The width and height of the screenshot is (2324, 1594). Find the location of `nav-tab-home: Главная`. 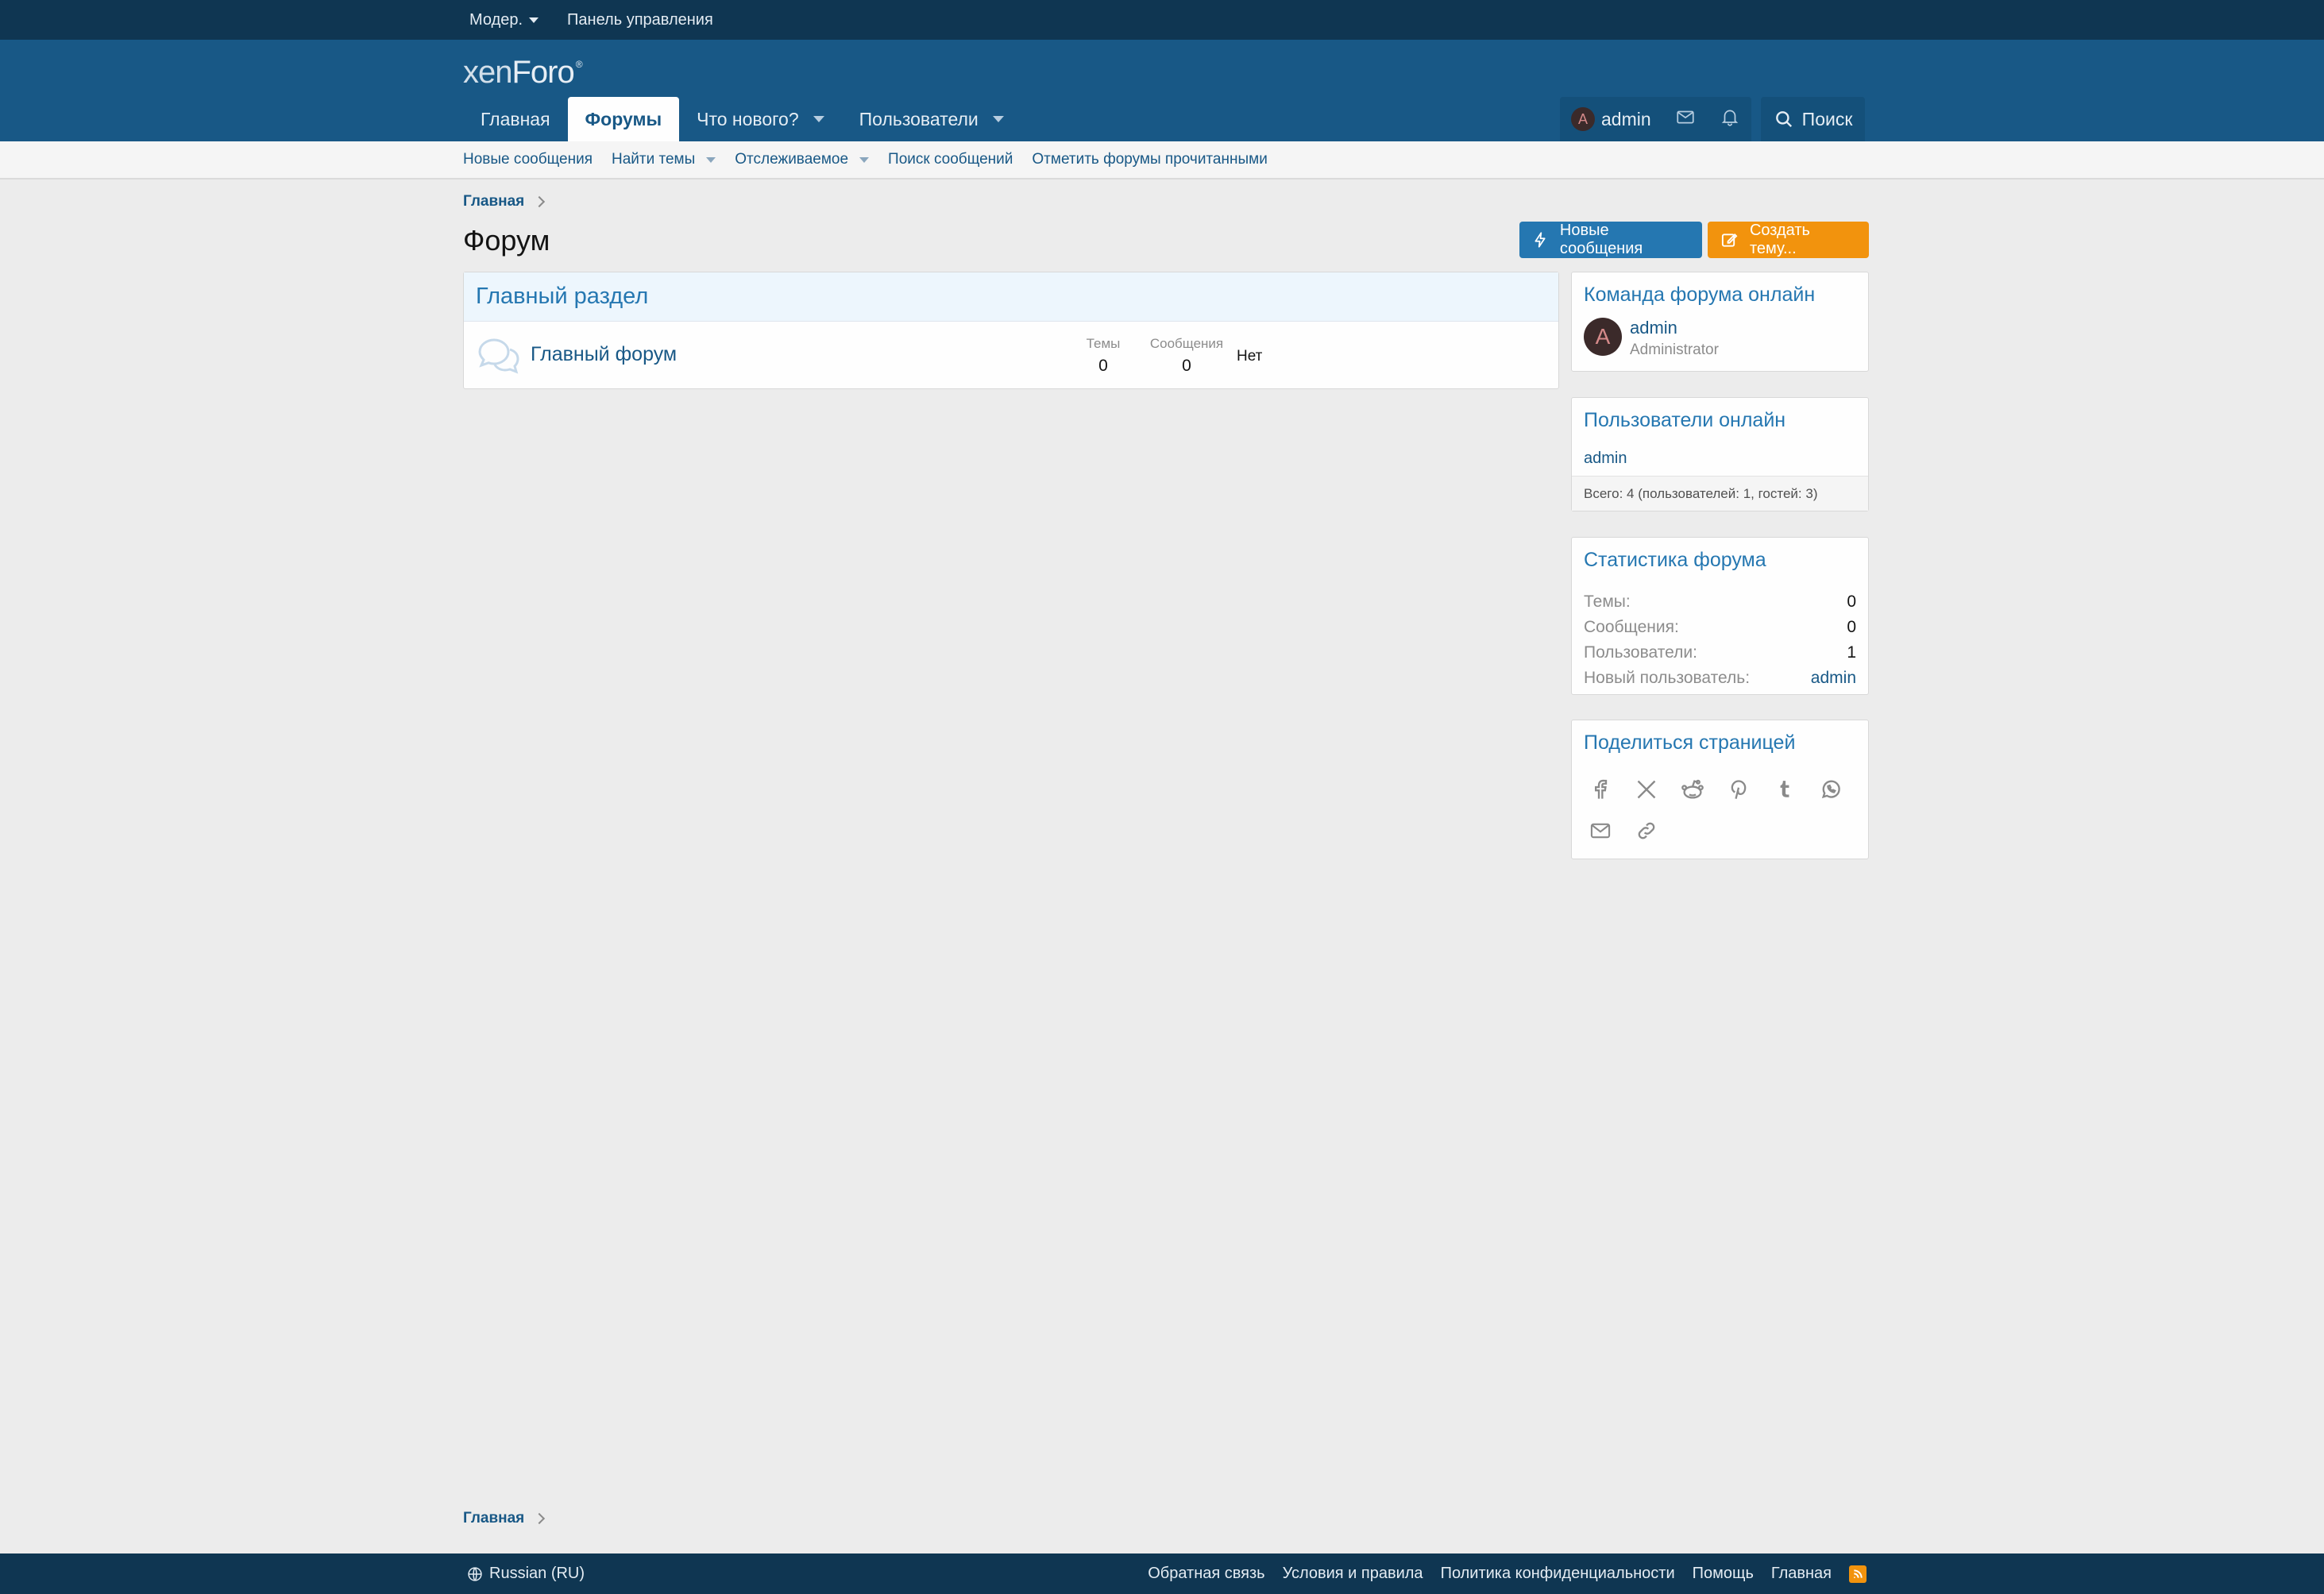

nav-tab-home: Главная is located at coordinates (515, 119).